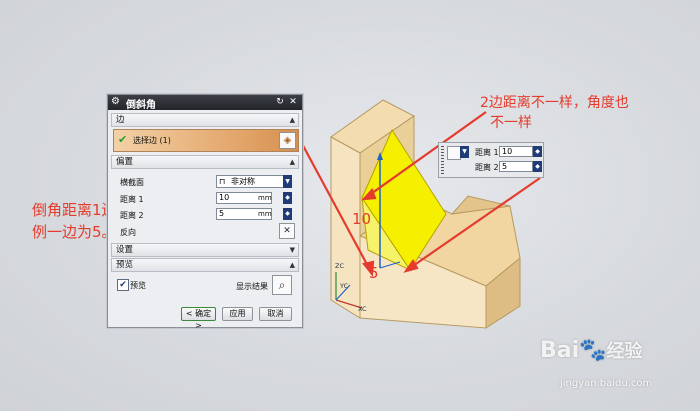 This screenshot has width=700, height=411. I want to click on section-offset-header: 偏置 ▲, so click(205, 162).